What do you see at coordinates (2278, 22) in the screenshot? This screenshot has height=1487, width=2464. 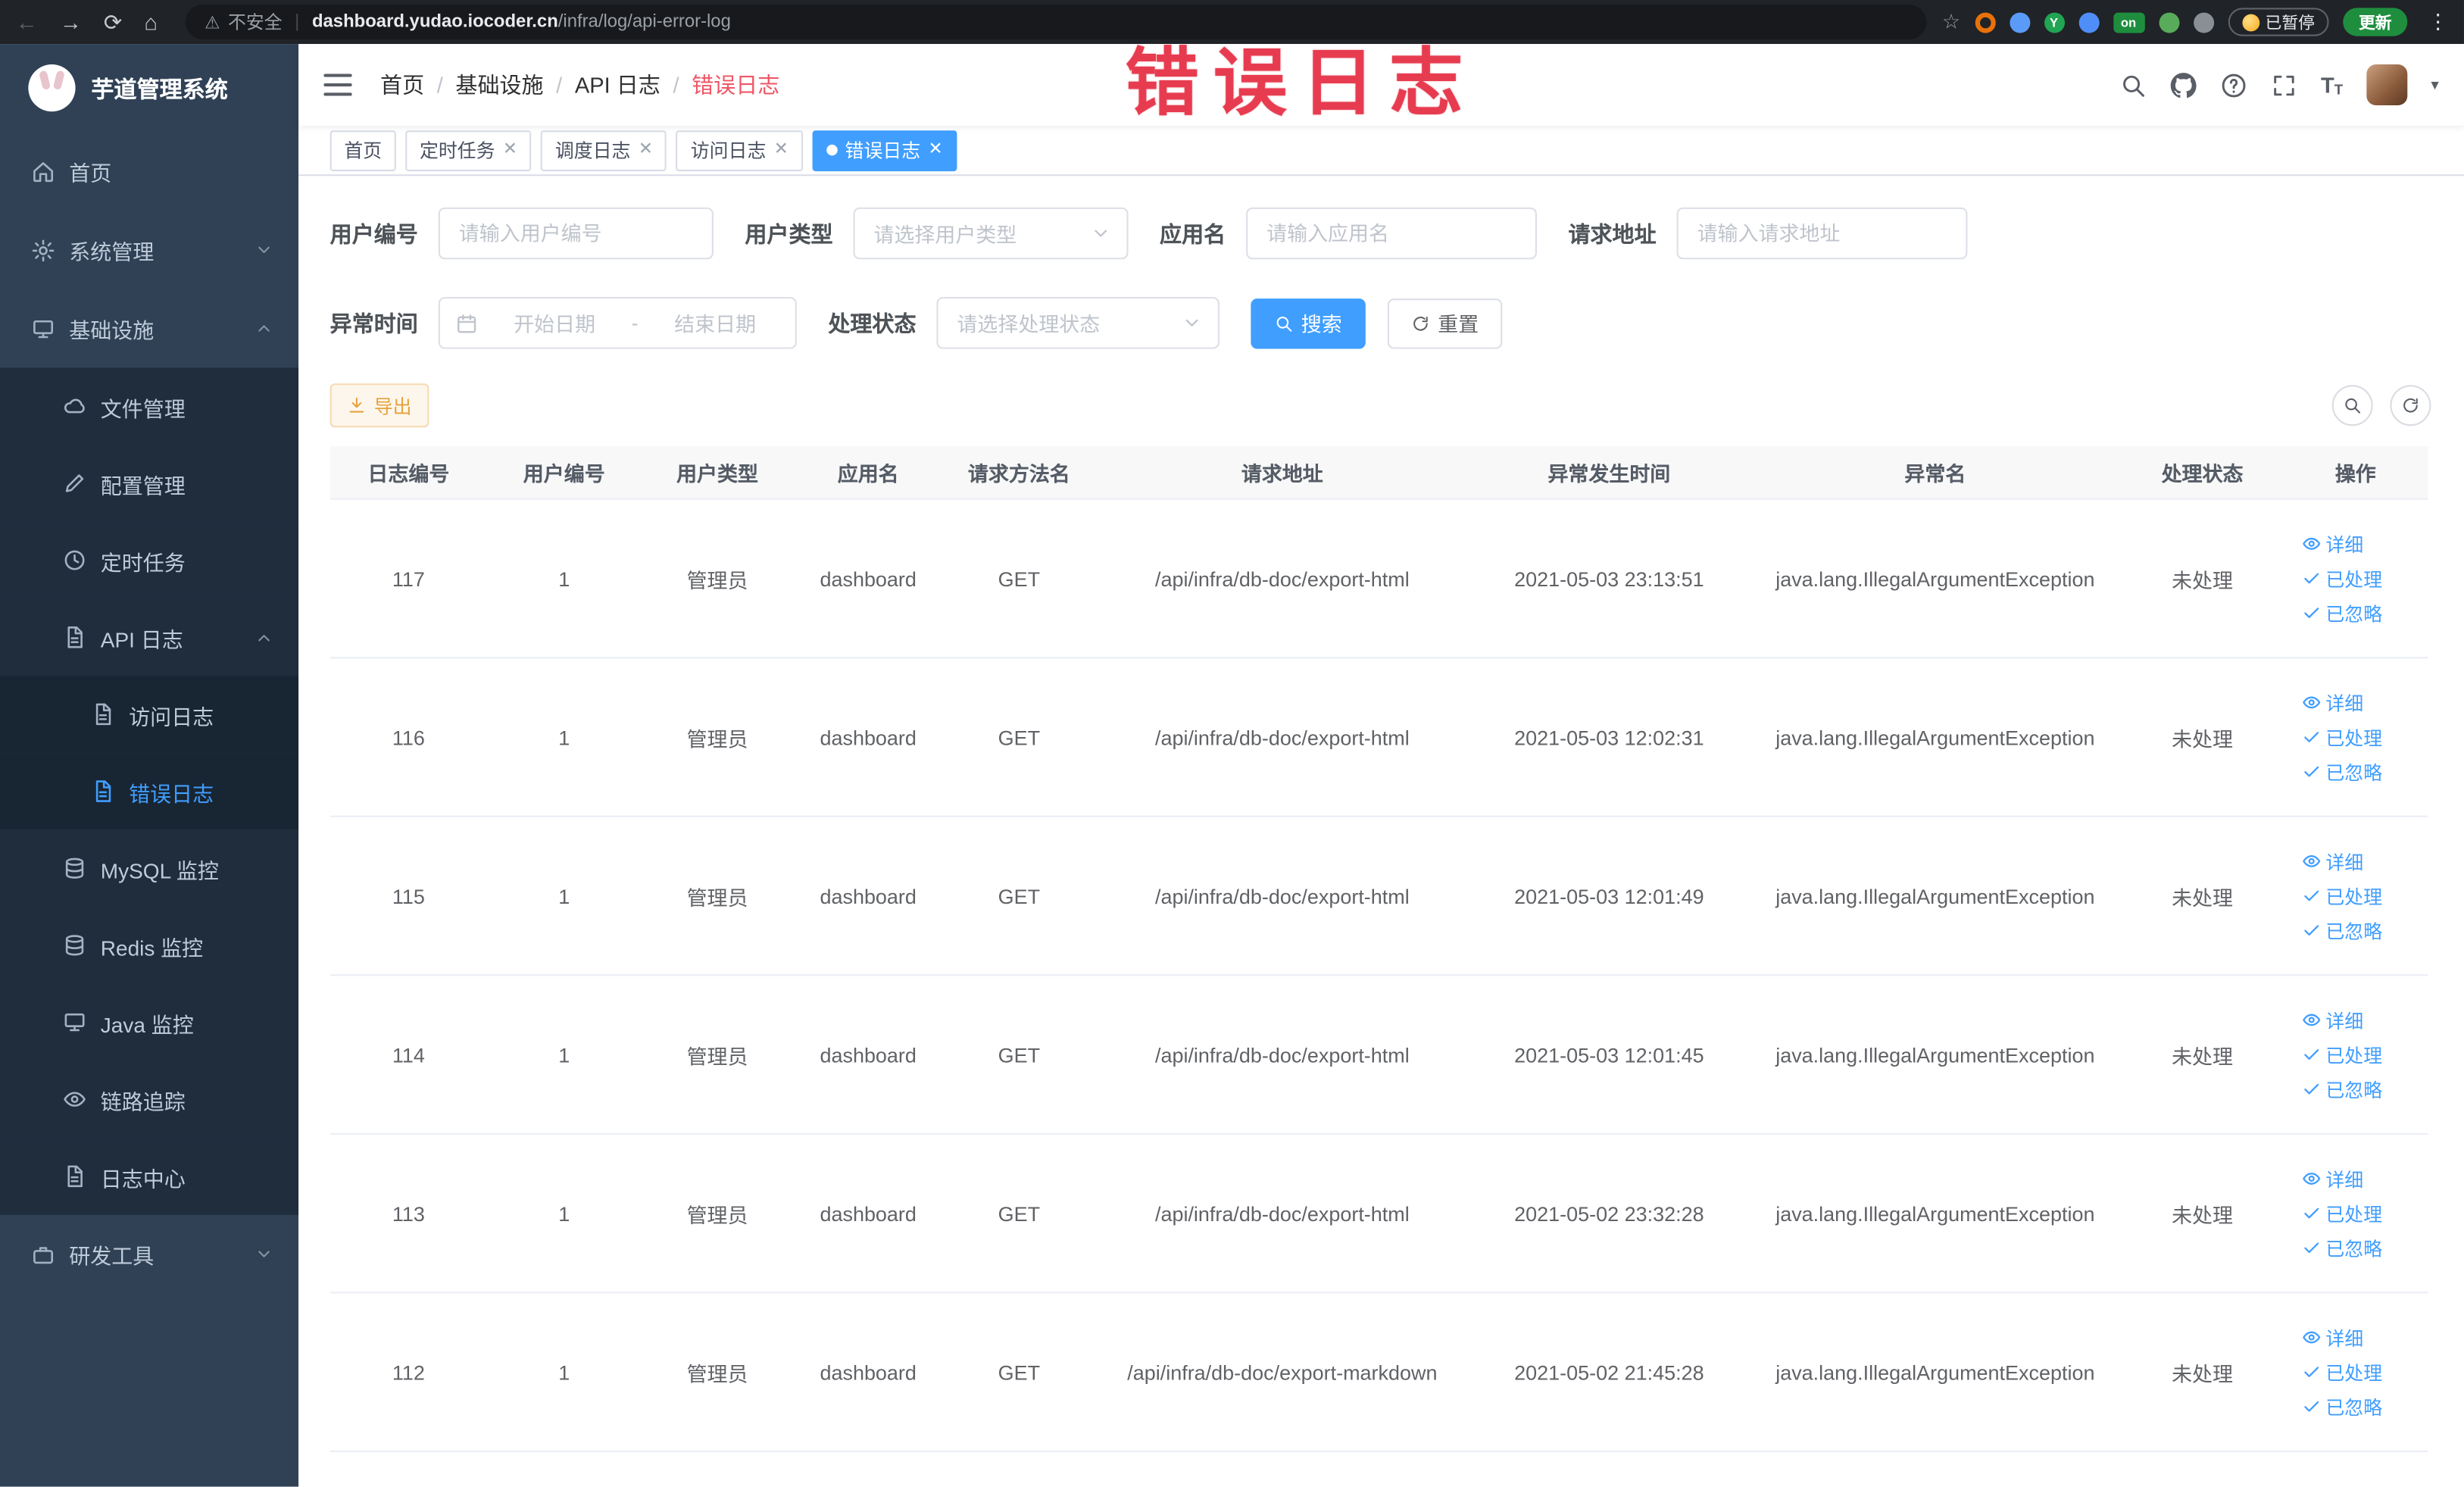 I see `paused-badge: 已暂停` at bounding box center [2278, 22].